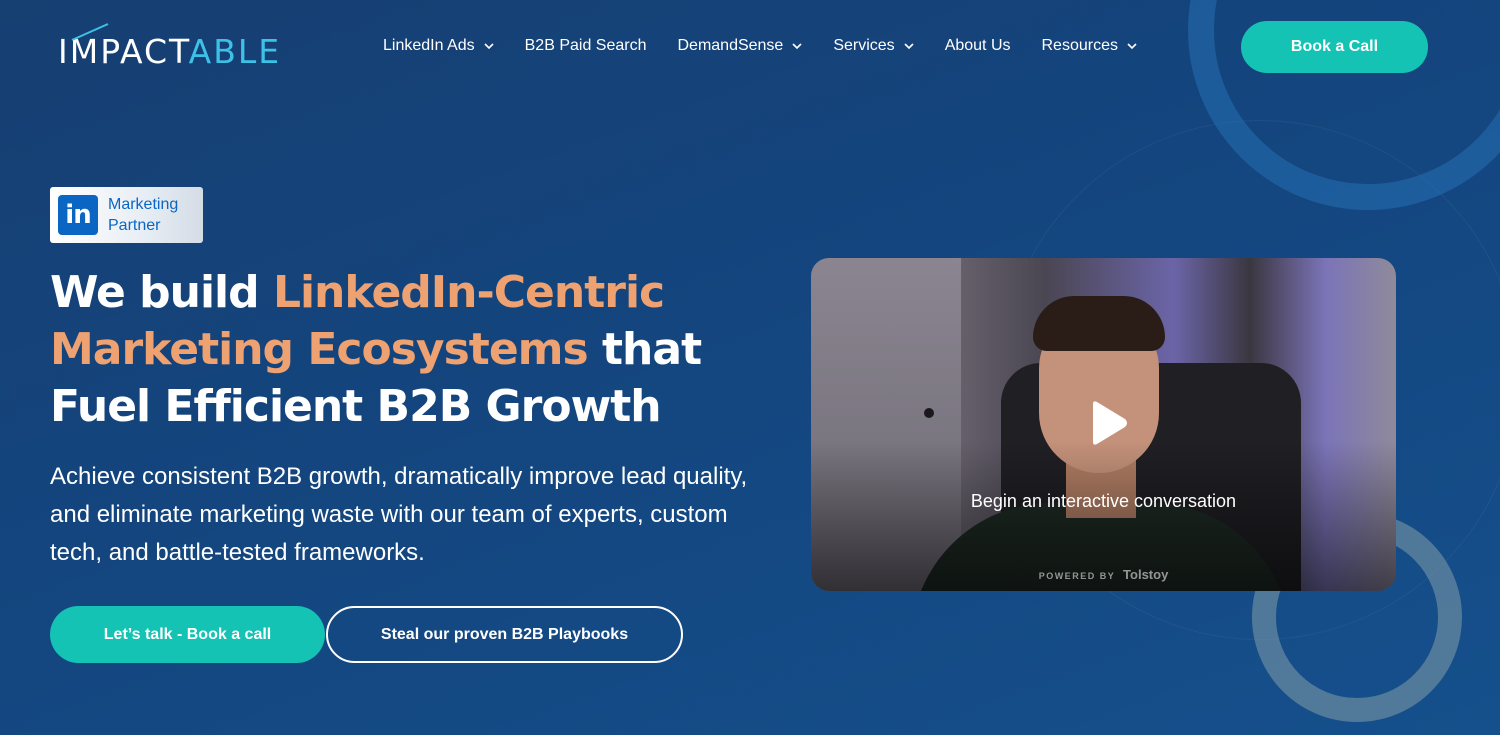  Describe the element at coordinates (143, 204) in the screenshot. I see `badge-line-1: Marketing` at that location.